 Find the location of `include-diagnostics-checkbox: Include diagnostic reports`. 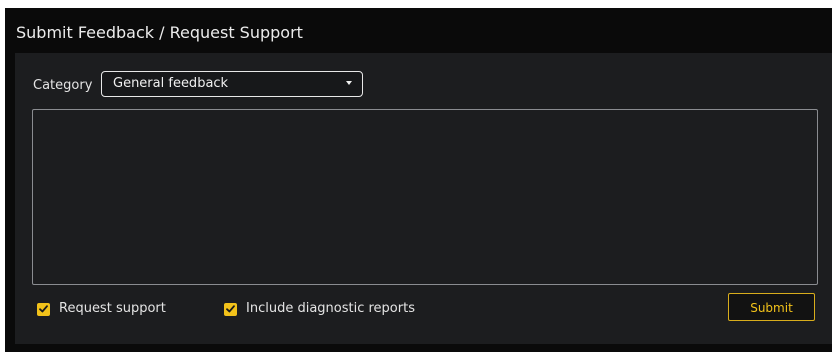

include-diagnostics-checkbox: Include diagnostic reports is located at coordinates (319, 309).